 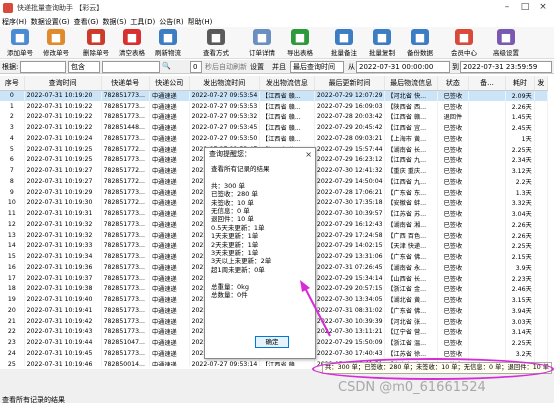 What do you see at coordinates (56, 43) in the screenshot?
I see `toolbar-button-1: ■ 修改单号` at bounding box center [56, 43].